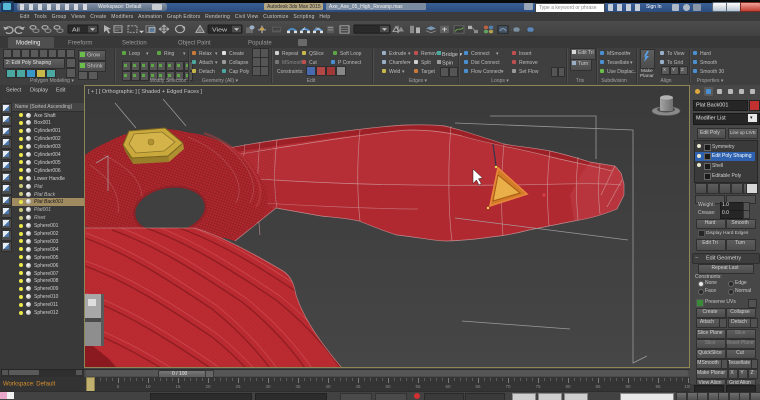 The width and height of the screenshot is (760, 400). Describe the element at coordinates (76, 30) in the screenshot. I see `svg-text: All` at that location.